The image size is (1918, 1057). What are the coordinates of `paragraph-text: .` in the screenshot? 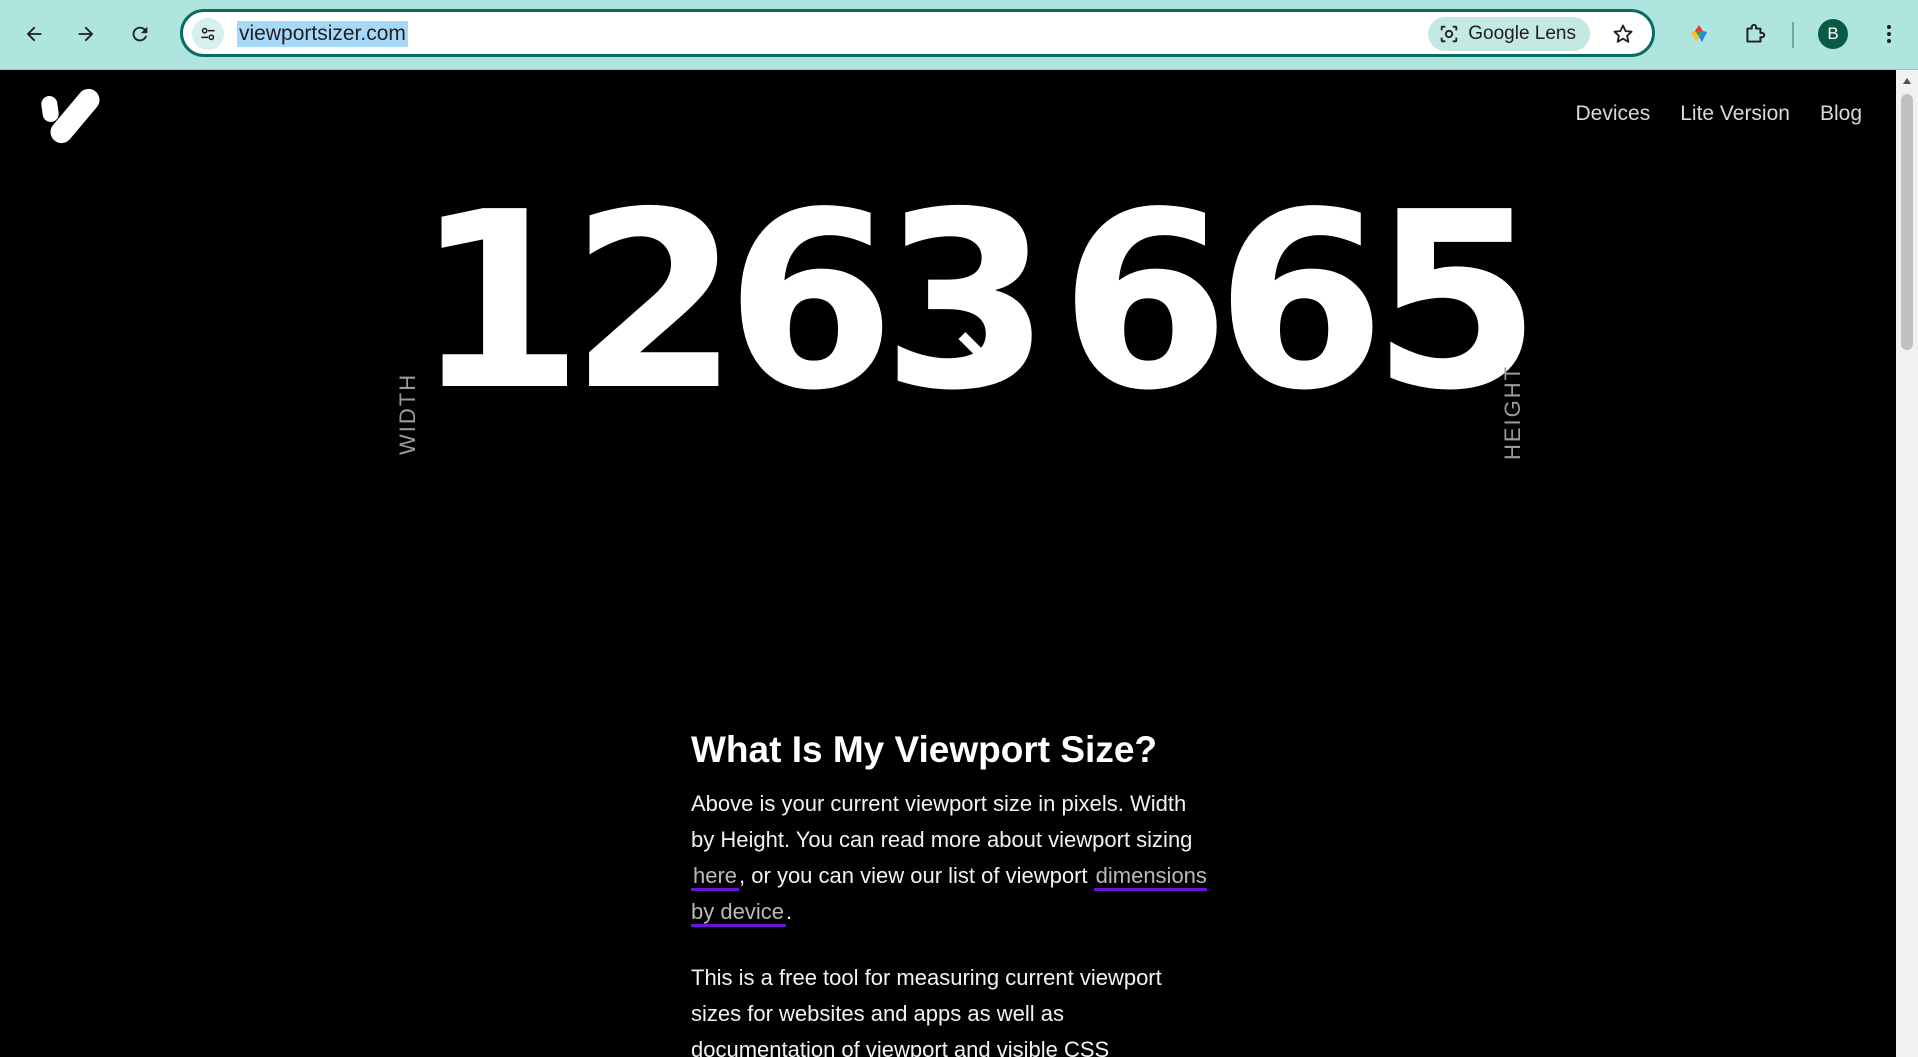 It's located at (789, 911).